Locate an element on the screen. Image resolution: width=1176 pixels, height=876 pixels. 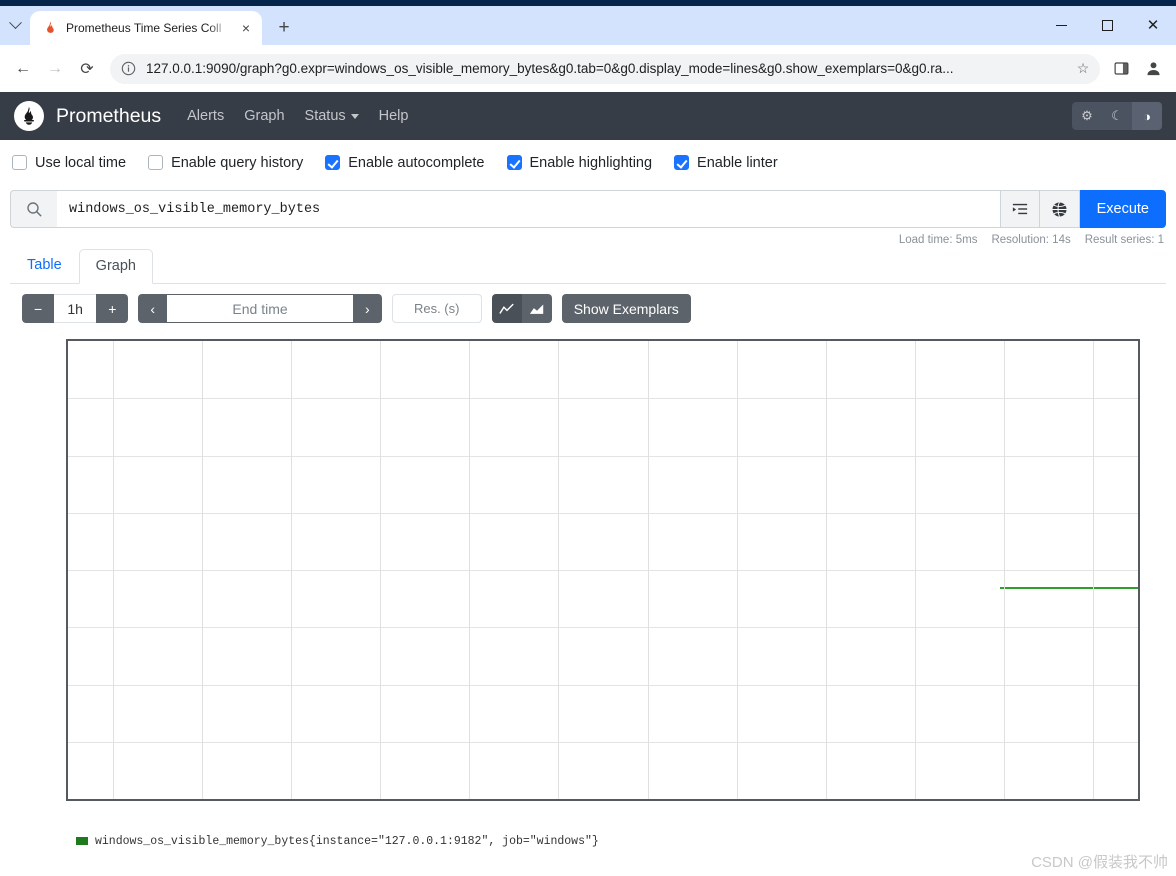
increase-range-button: + is located at coordinates (112, 308).